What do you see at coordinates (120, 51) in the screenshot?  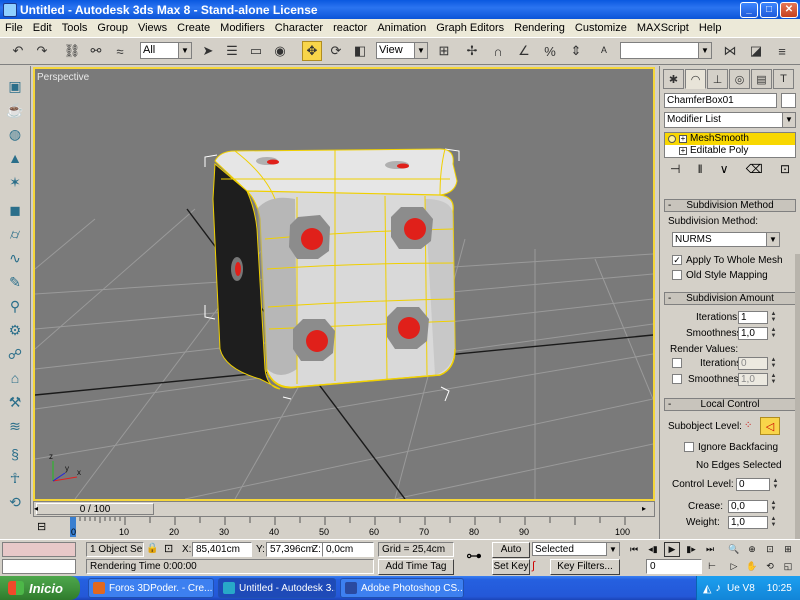 I see `bind-space-warp-icon: ≈` at bounding box center [120, 51].